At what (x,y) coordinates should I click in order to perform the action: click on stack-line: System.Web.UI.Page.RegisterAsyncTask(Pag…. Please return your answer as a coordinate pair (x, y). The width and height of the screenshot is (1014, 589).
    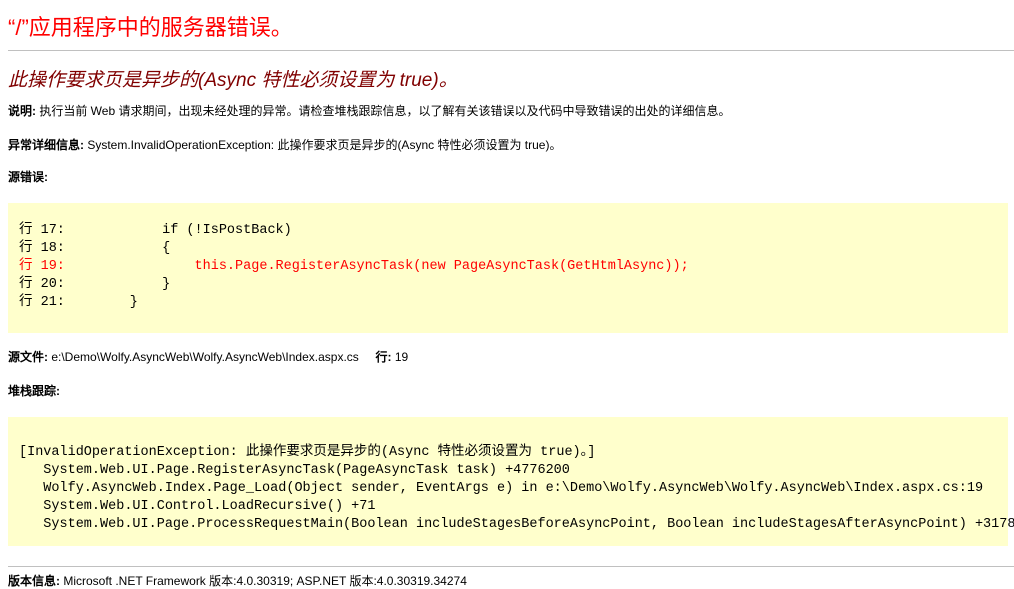
    Looking at the image, I should click on (294, 470).